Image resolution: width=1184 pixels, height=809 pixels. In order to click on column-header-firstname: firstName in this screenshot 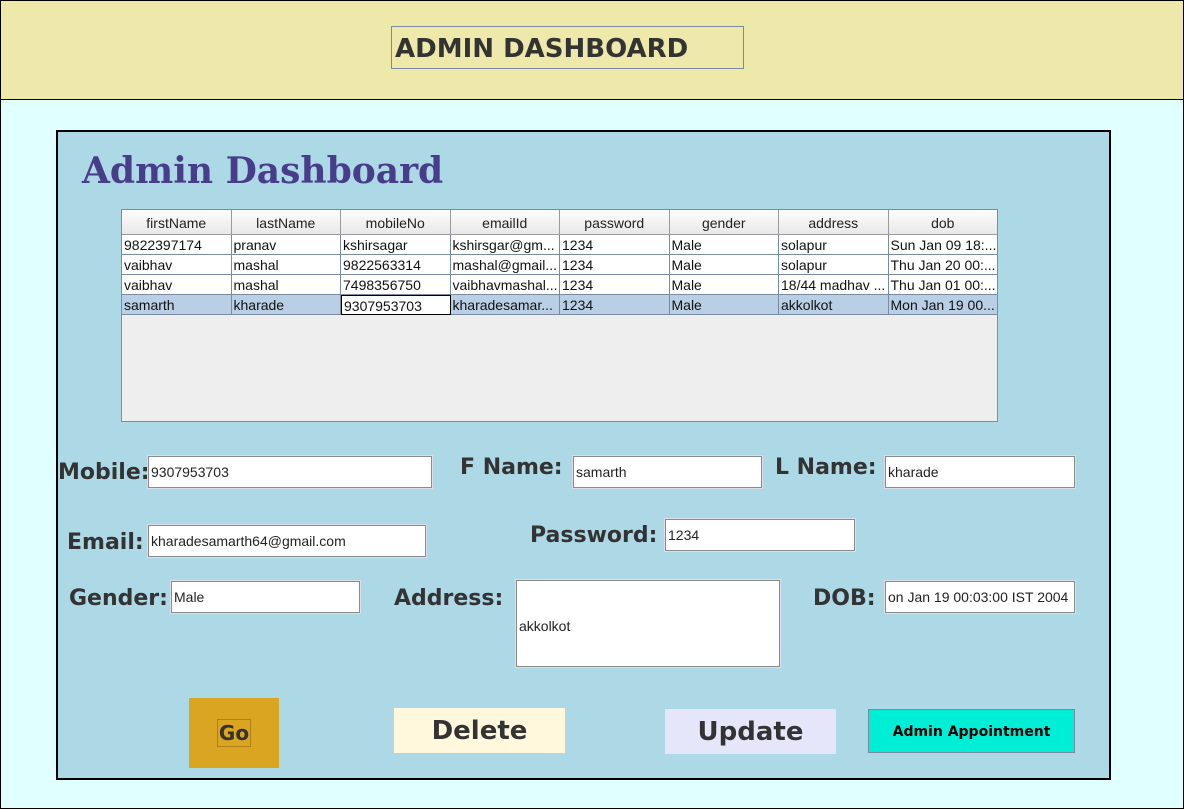, I will do `click(177, 222)`.